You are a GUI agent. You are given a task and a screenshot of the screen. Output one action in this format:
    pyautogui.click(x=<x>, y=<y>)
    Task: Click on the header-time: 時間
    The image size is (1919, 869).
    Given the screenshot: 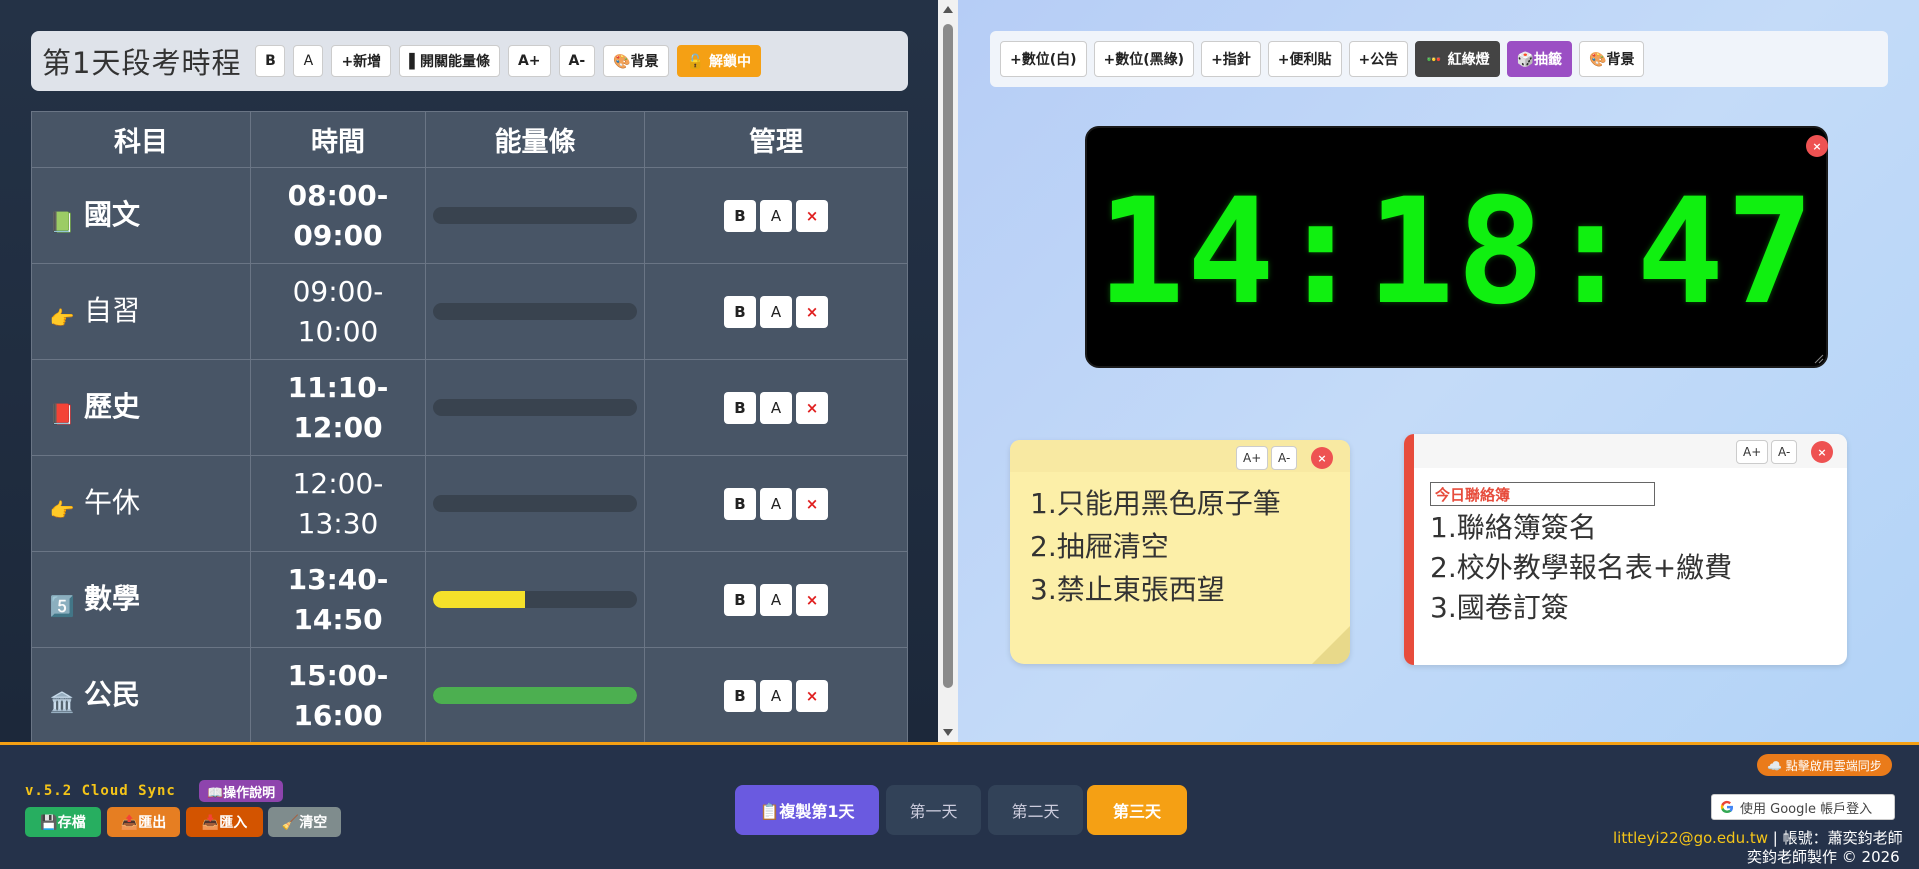 What is the action you would take?
    pyautogui.click(x=338, y=139)
    